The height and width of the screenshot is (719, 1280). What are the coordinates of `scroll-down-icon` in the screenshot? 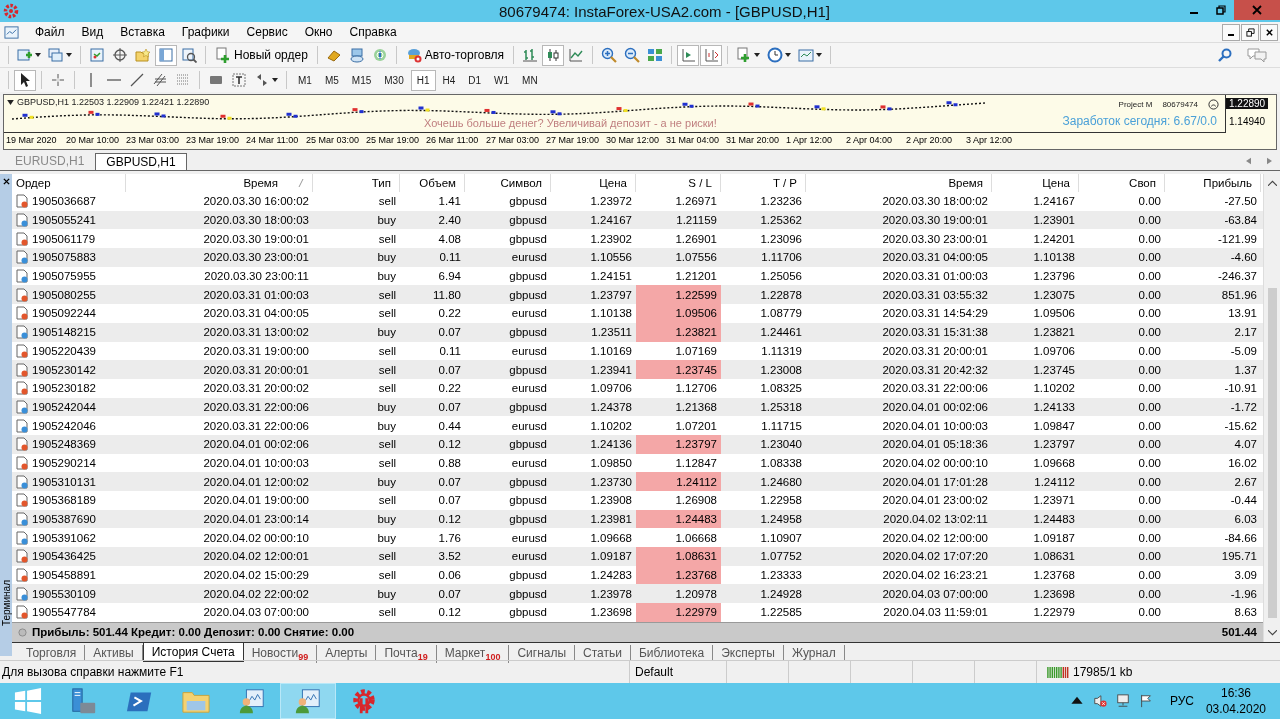 It's located at (1272, 632).